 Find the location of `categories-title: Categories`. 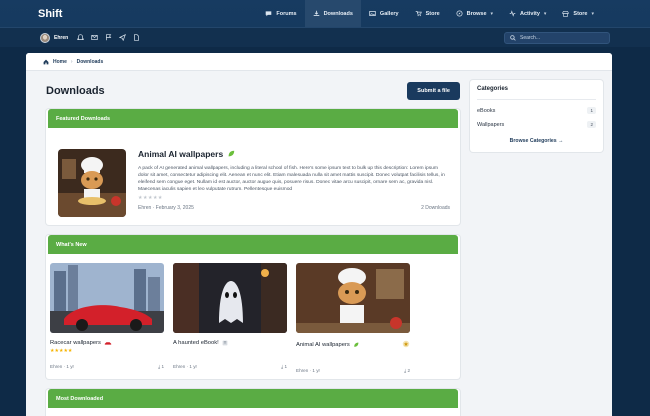

categories-title: Categories is located at coordinates (536, 93).